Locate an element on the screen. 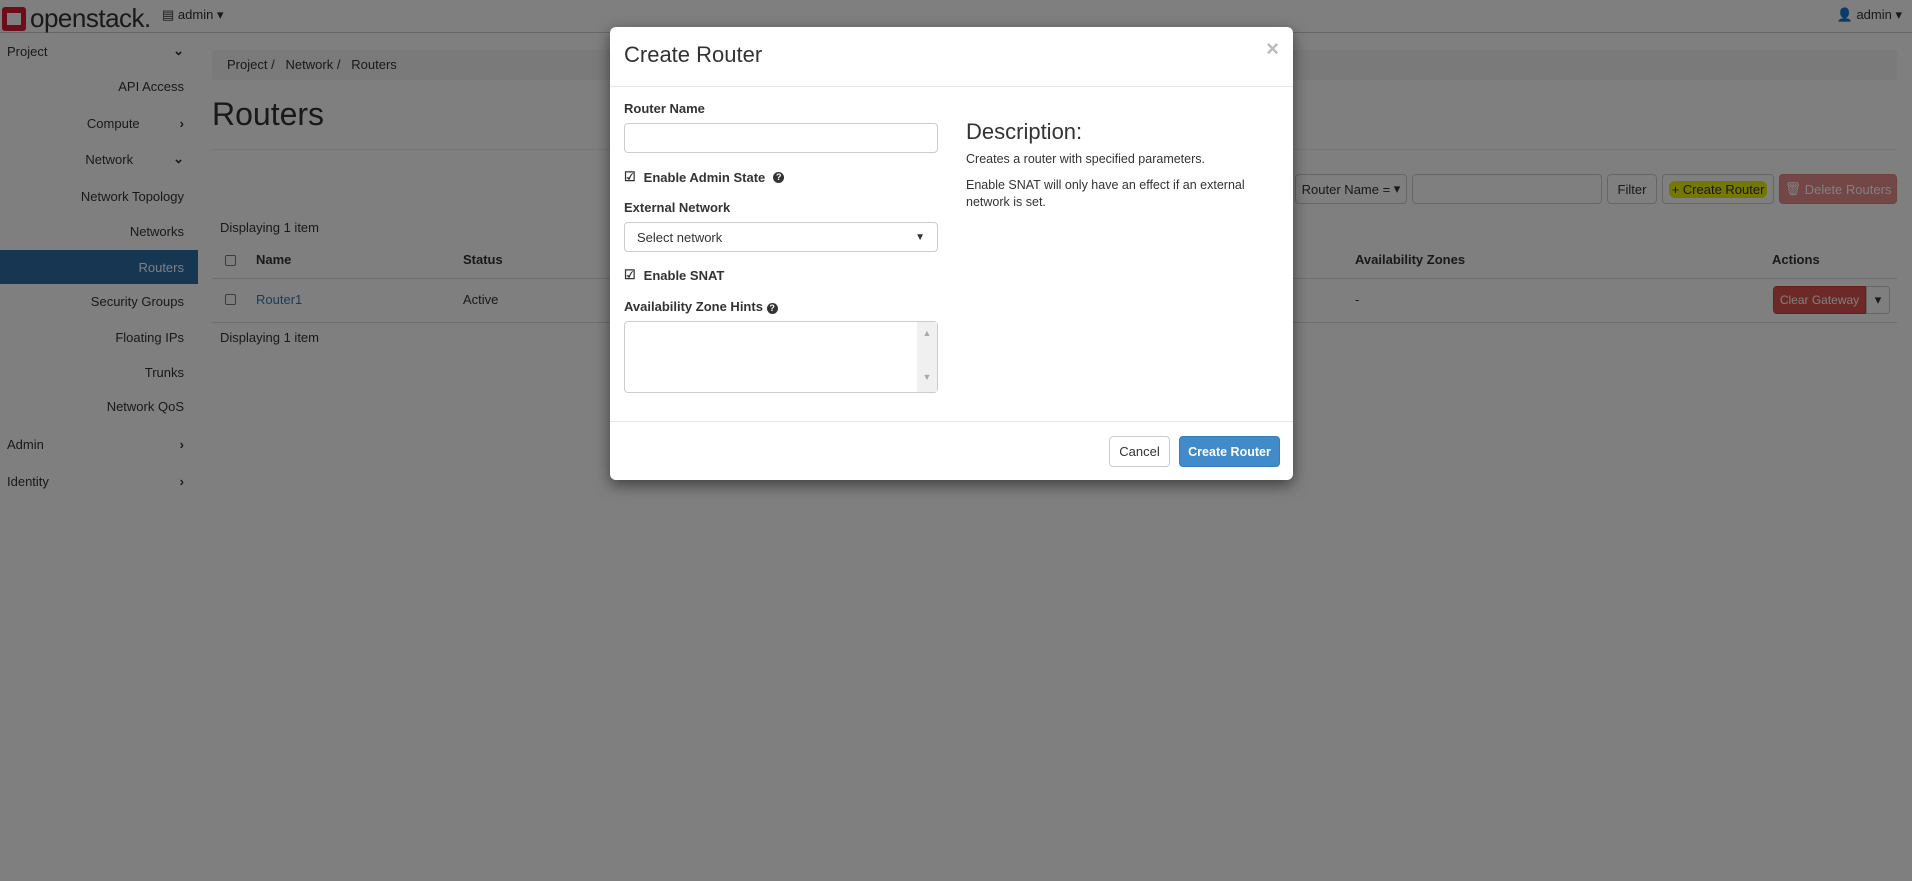  az-hints-listbox: ▲ ▼ is located at coordinates (781, 357).